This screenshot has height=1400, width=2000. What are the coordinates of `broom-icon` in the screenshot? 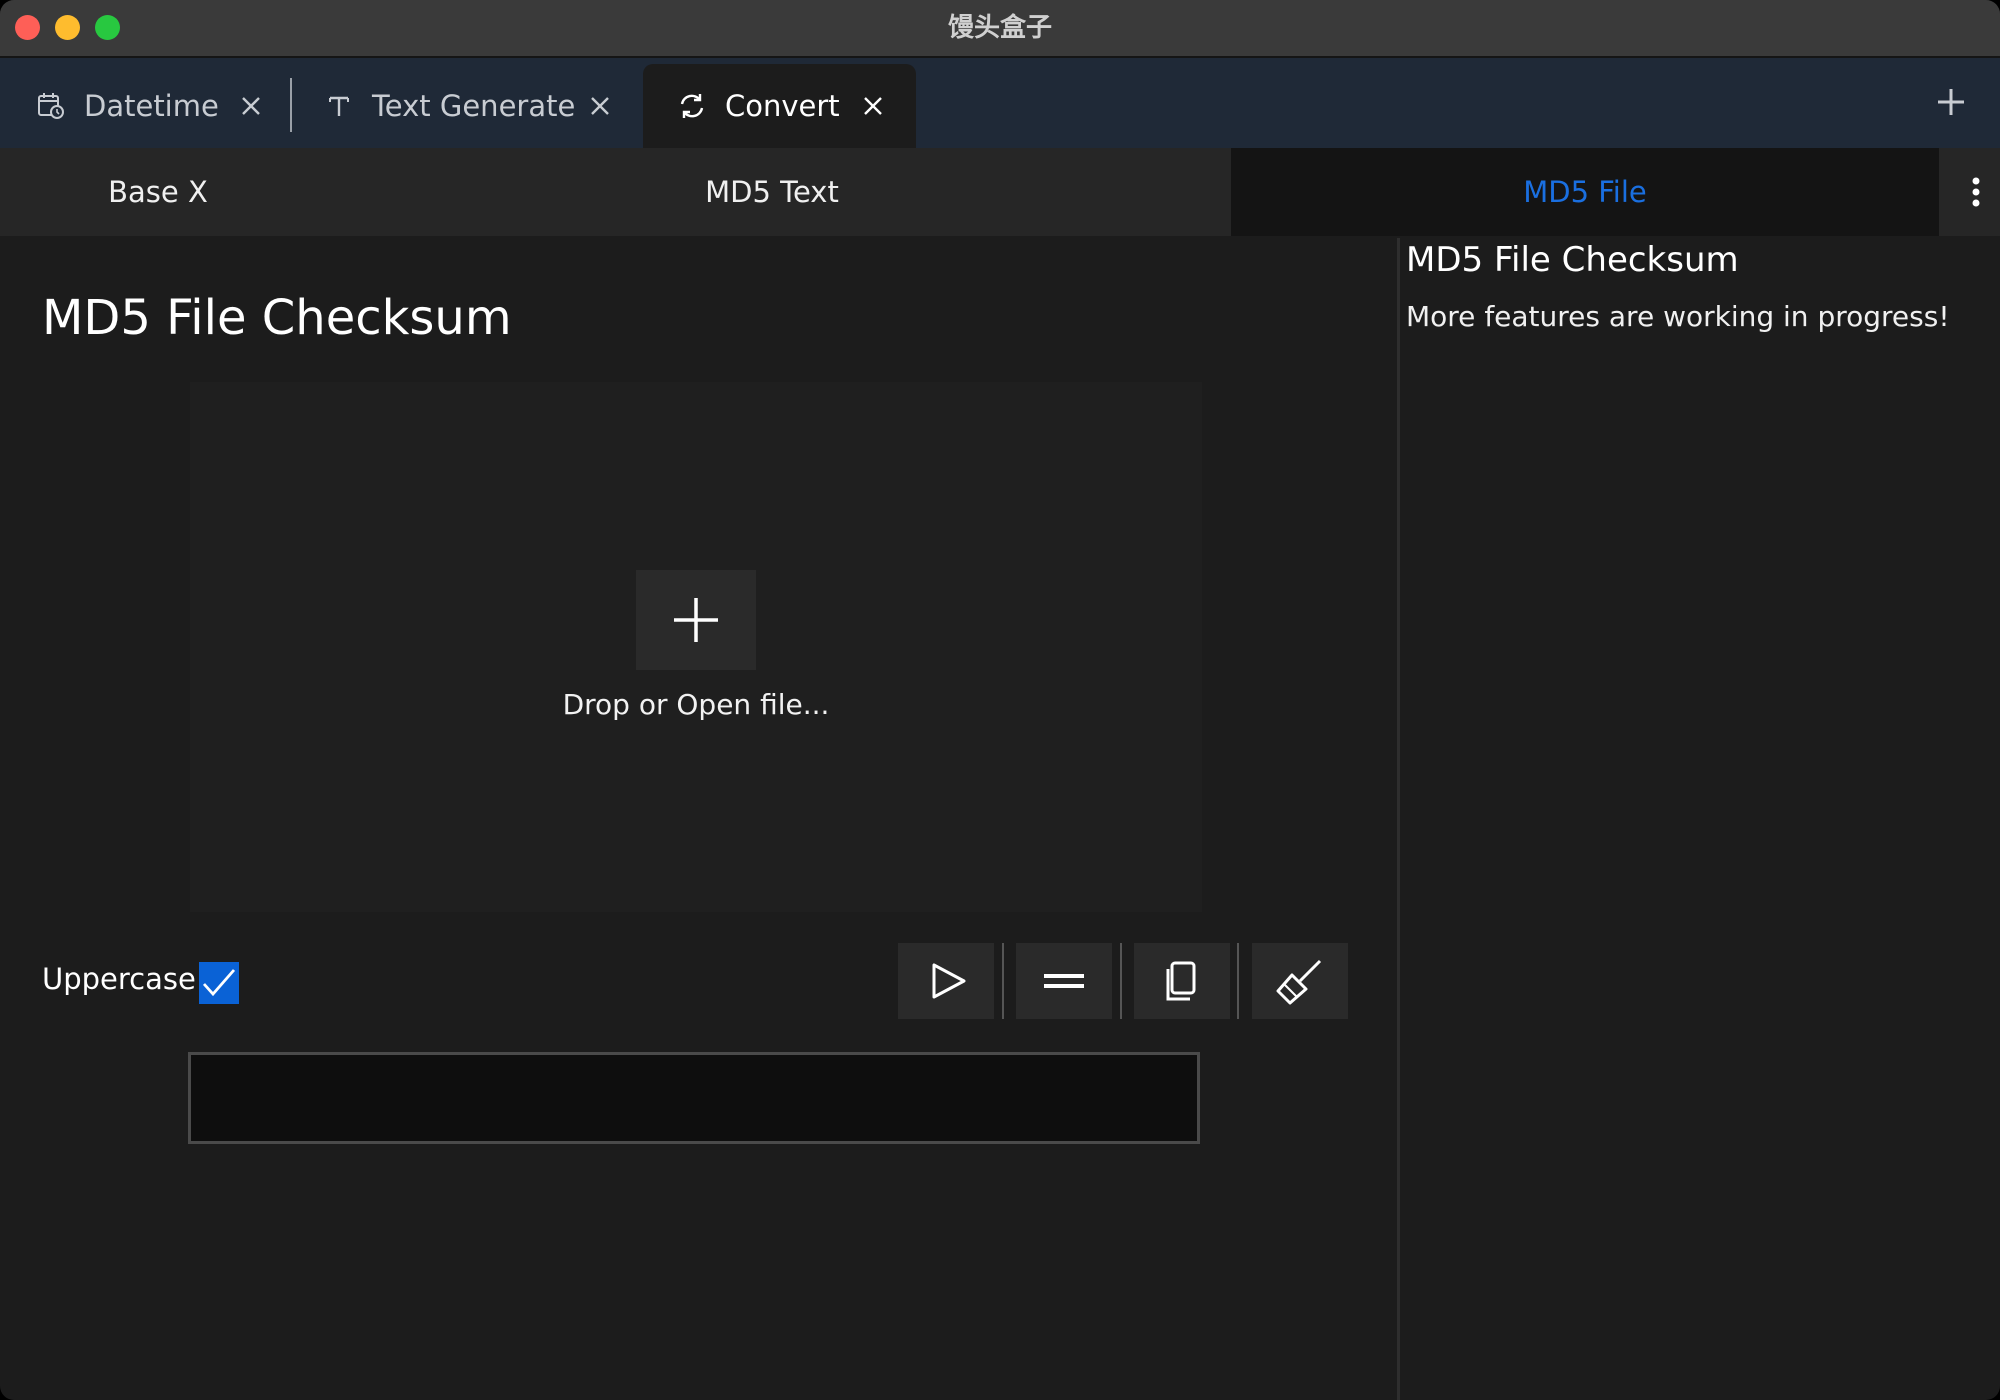 It's located at (1299, 982).